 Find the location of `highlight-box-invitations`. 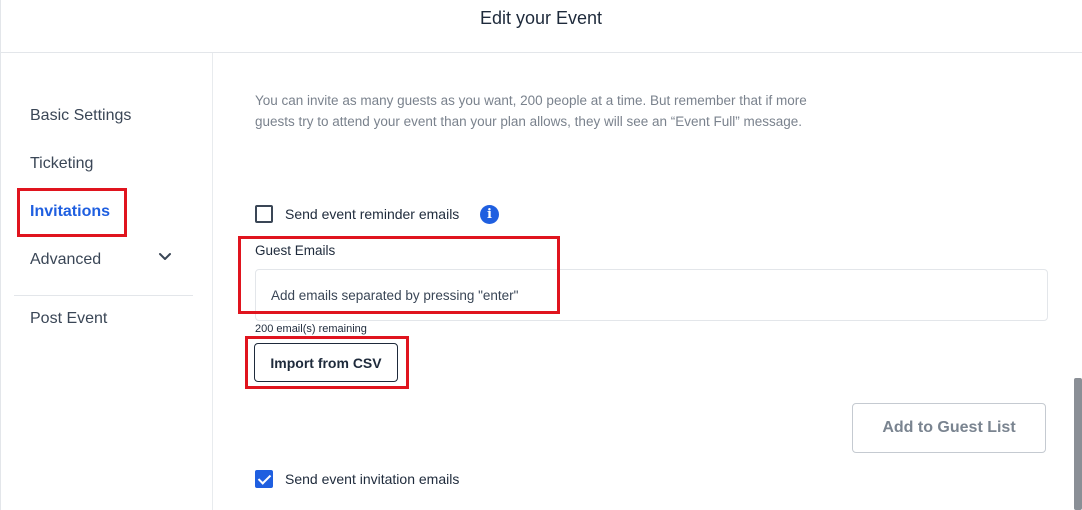

highlight-box-invitations is located at coordinates (72, 212).